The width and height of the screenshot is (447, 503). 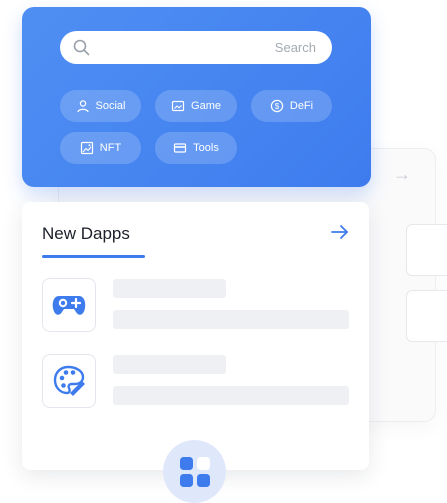 What do you see at coordinates (340, 232) in the screenshot?
I see `arrow-right-icon` at bounding box center [340, 232].